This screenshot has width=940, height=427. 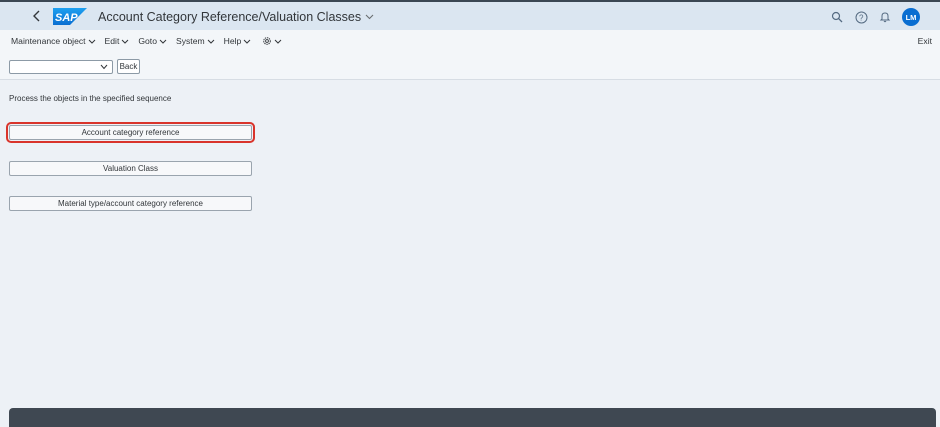 What do you see at coordinates (112, 41) in the screenshot?
I see `menu-label: Edit` at bounding box center [112, 41].